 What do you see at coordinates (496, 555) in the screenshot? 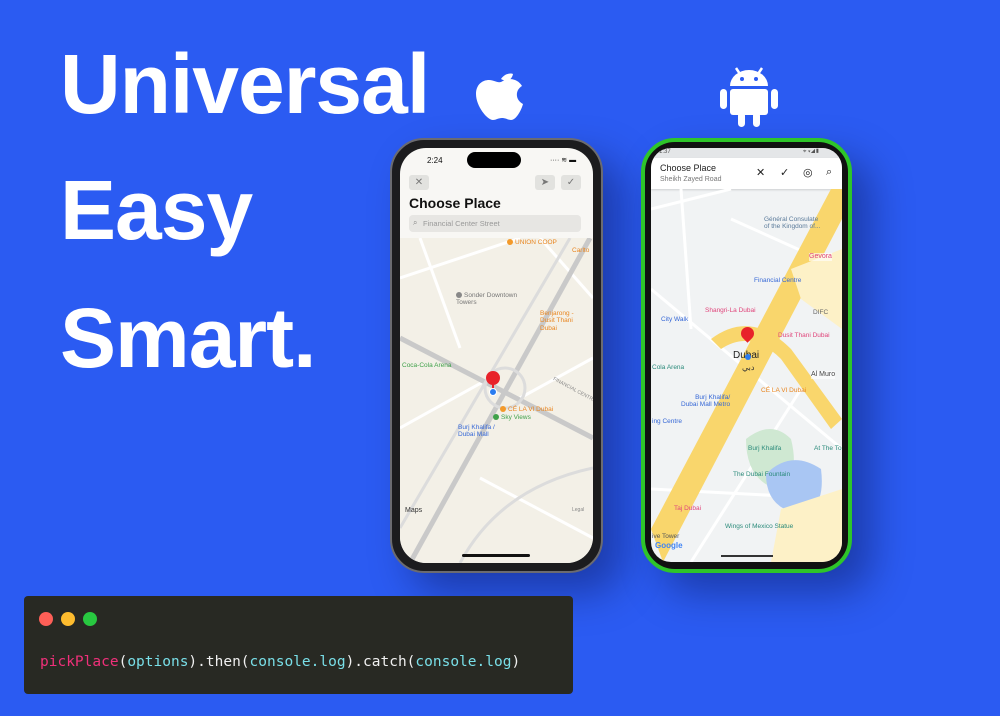
I see `home-indicator` at bounding box center [496, 555].